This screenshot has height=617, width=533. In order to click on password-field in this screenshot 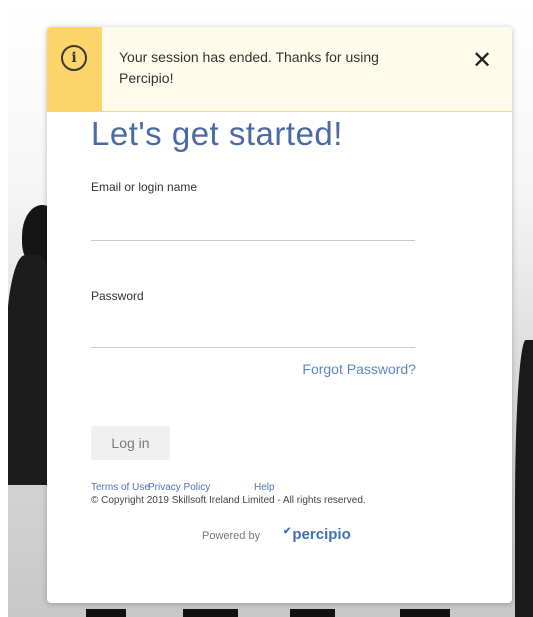, I will do `click(253, 332)`.